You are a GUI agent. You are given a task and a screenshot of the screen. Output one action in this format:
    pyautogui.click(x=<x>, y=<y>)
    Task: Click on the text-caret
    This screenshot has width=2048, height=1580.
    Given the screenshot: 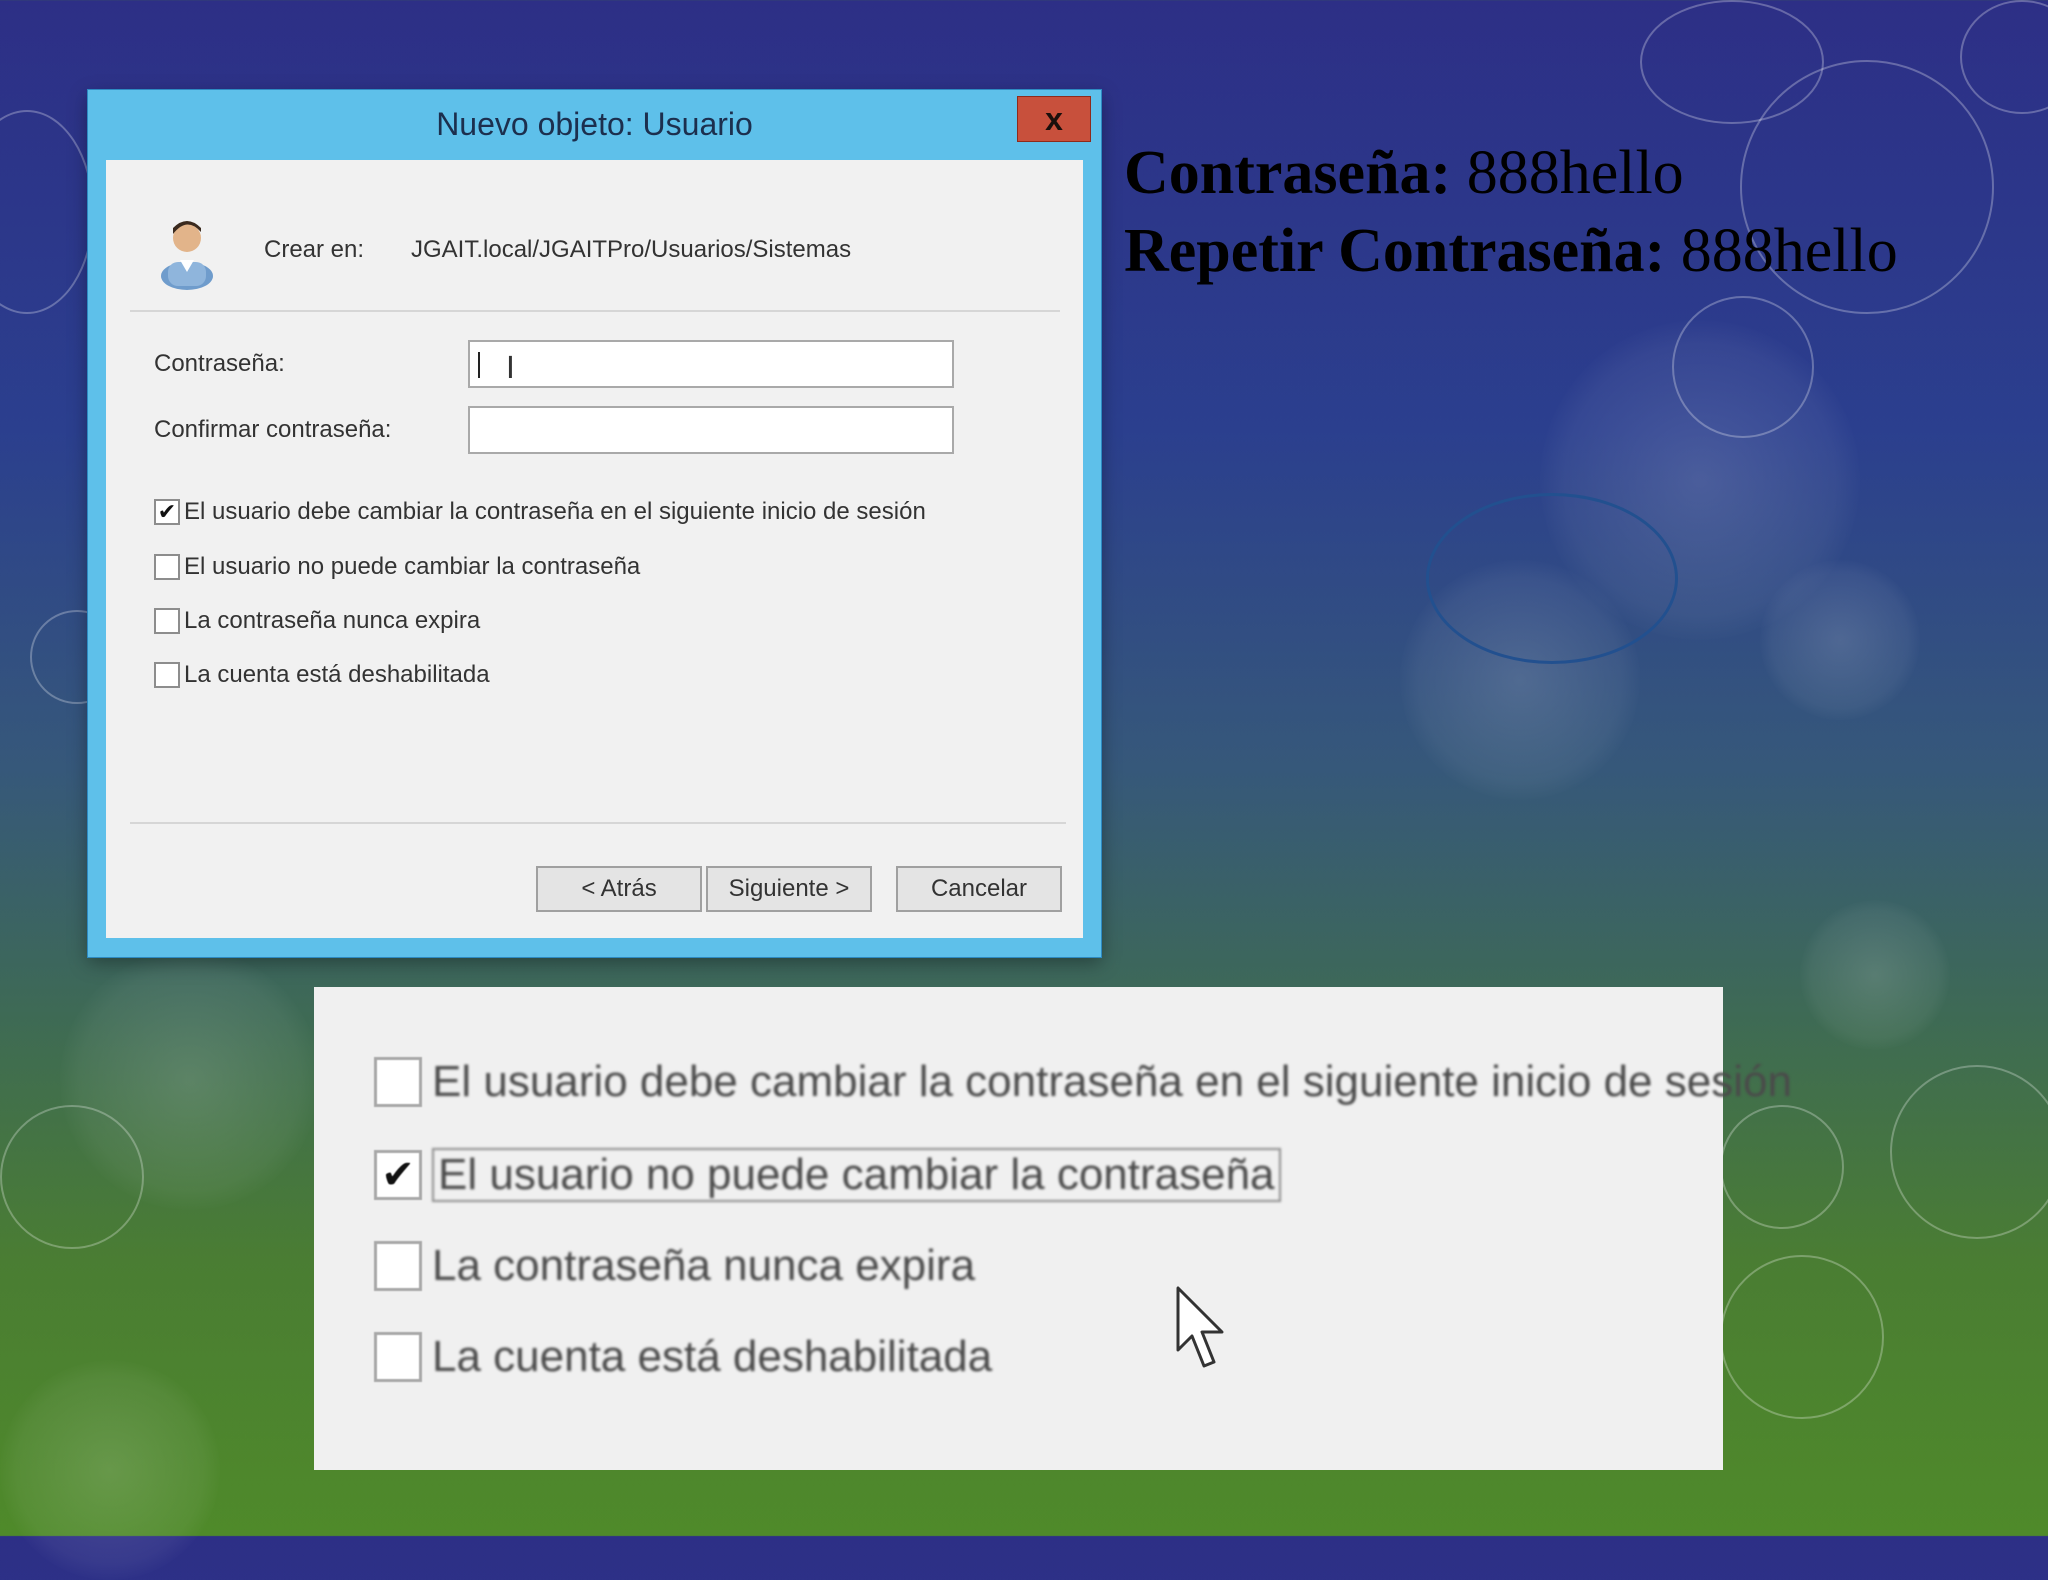 What is the action you would take?
    pyautogui.click(x=479, y=365)
    